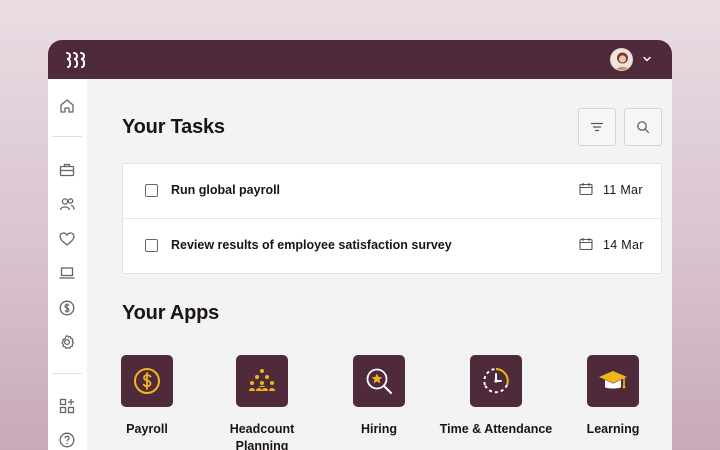 The height and width of the screenshot is (450, 720). What do you see at coordinates (360, 59) in the screenshot?
I see `top-bar` at bounding box center [360, 59].